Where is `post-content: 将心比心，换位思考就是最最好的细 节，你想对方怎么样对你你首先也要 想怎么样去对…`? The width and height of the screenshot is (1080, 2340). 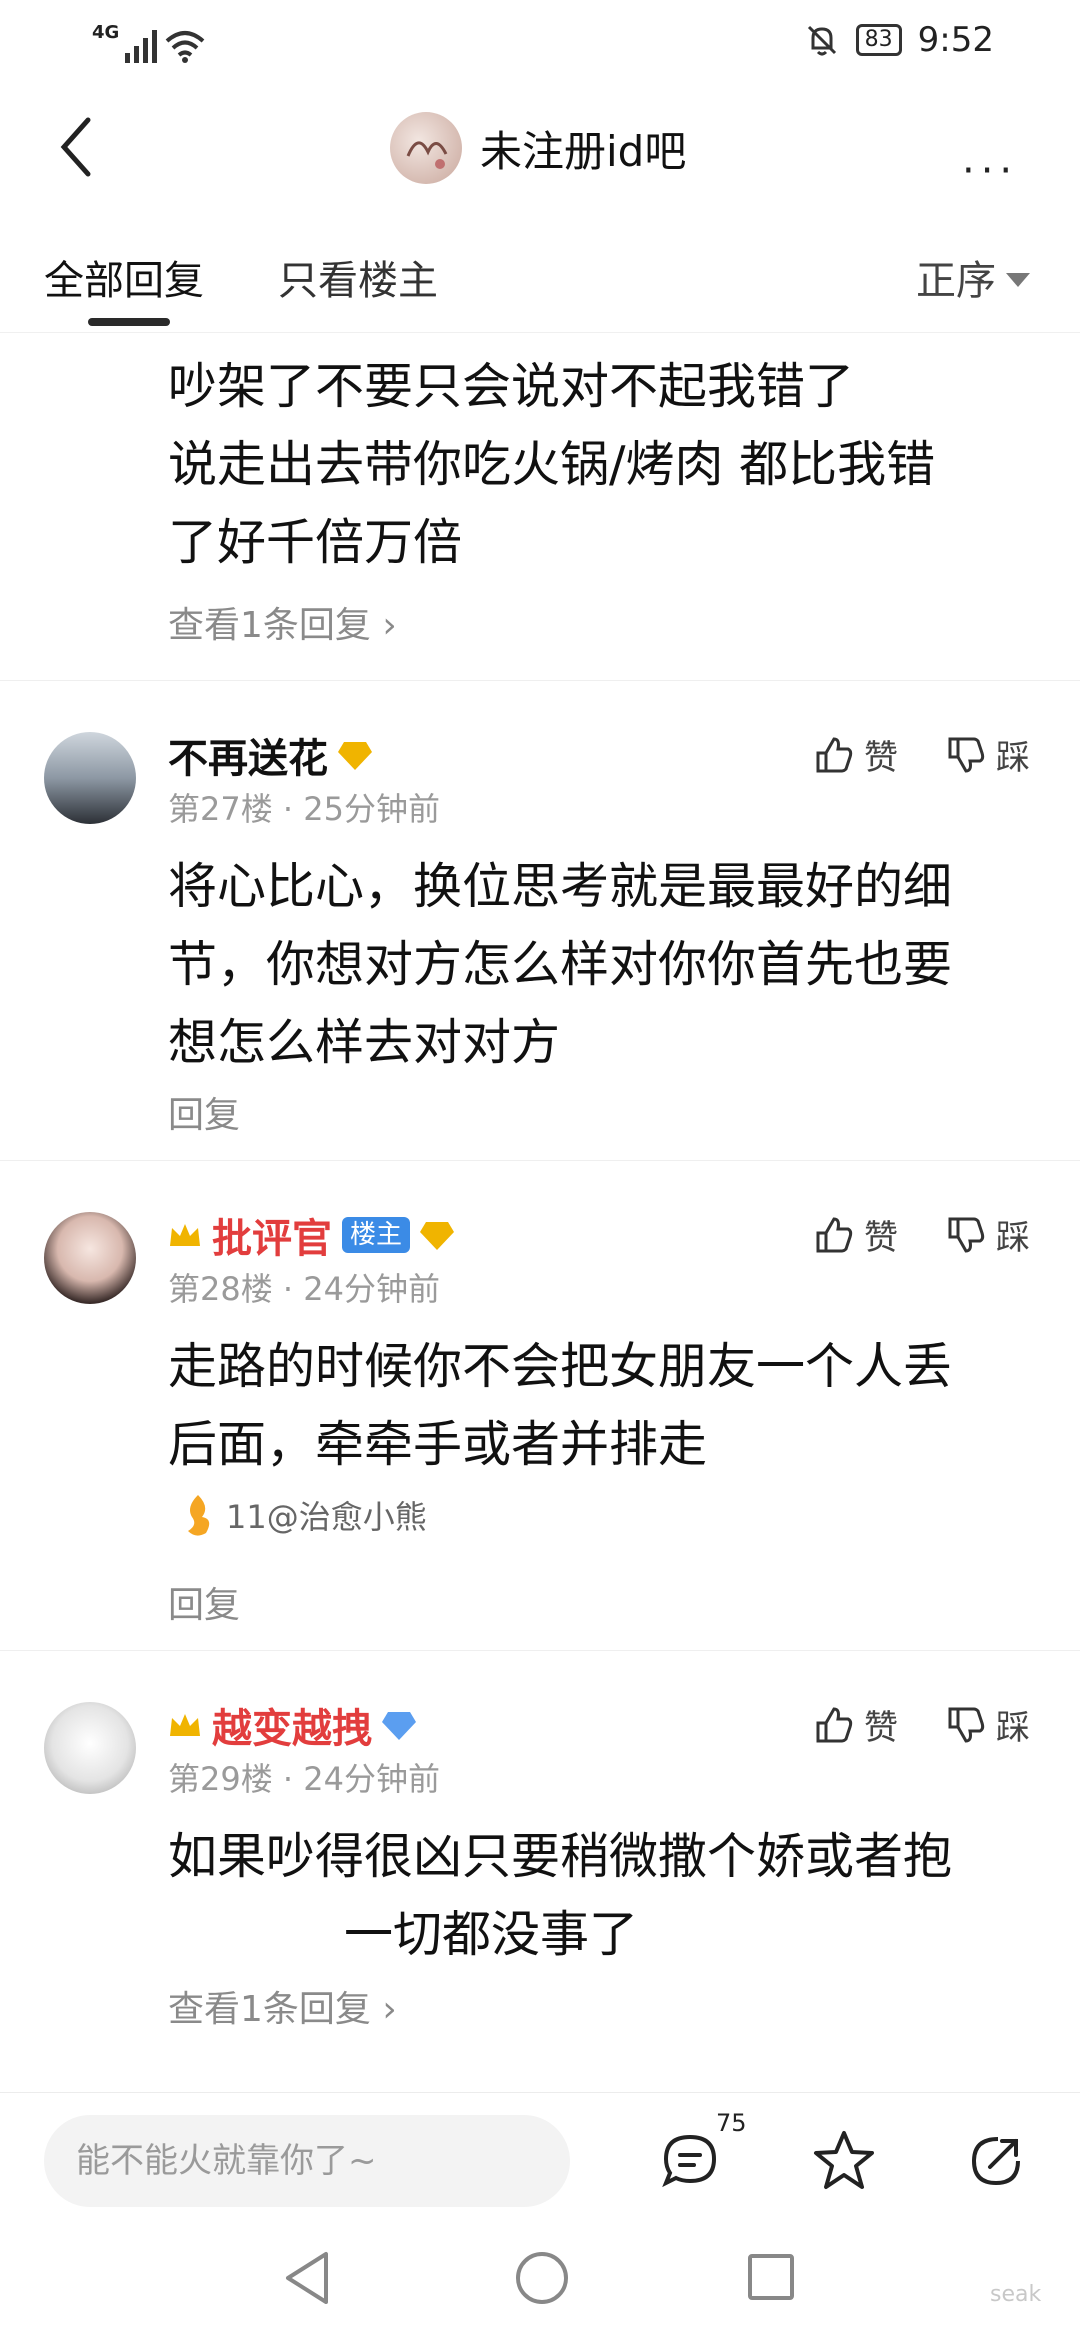 post-content: 将心比心，换位思考就是最最好的细 节，你想对方怎么样对你你首先也要 想怎么样去对… is located at coordinates (608, 965).